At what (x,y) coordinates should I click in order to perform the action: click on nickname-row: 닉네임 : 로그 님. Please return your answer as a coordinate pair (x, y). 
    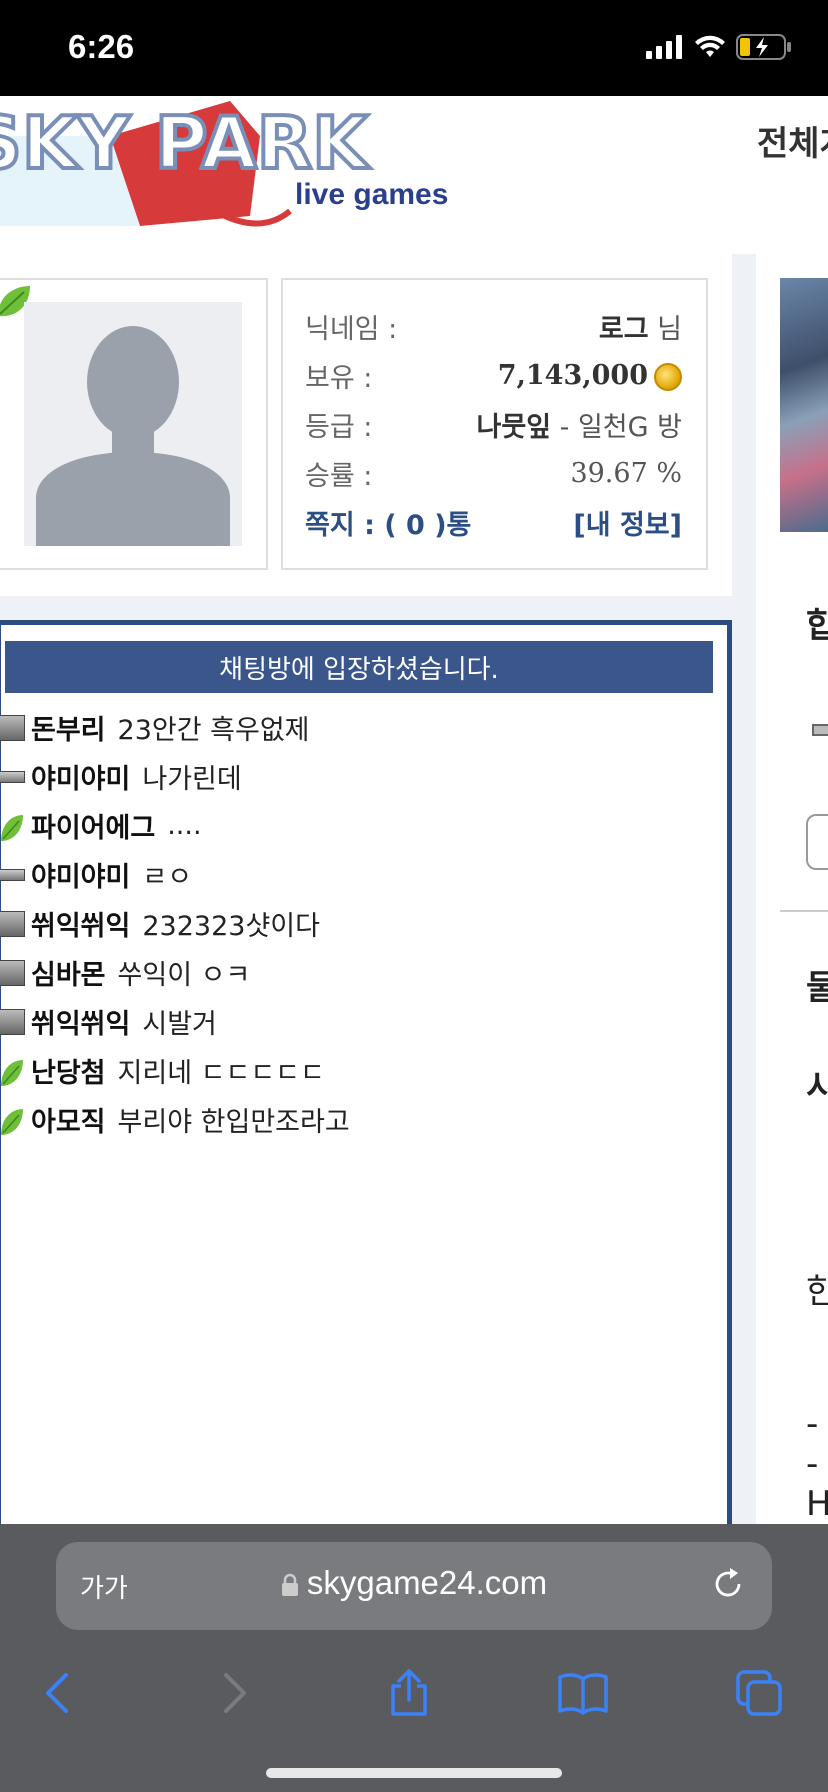
    Looking at the image, I should click on (493, 326).